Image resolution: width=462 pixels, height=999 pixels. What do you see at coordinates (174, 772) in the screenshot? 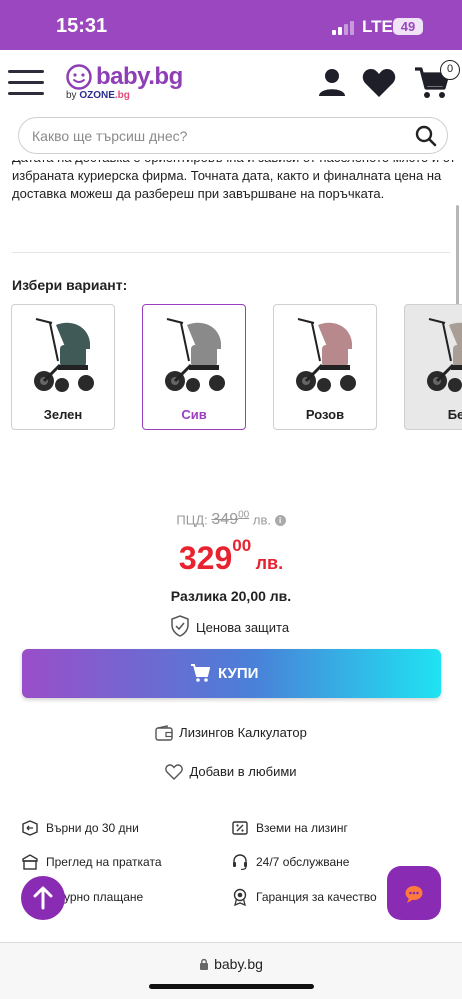
I see `heart-outline-icon` at bounding box center [174, 772].